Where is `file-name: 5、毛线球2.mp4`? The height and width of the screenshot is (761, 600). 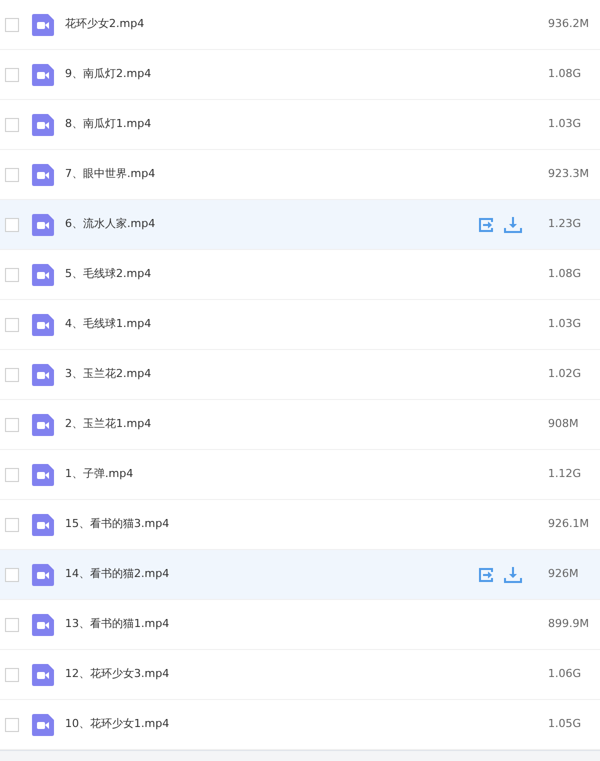
file-name: 5、毛线球2.mp4 is located at coordinates (306, 274).